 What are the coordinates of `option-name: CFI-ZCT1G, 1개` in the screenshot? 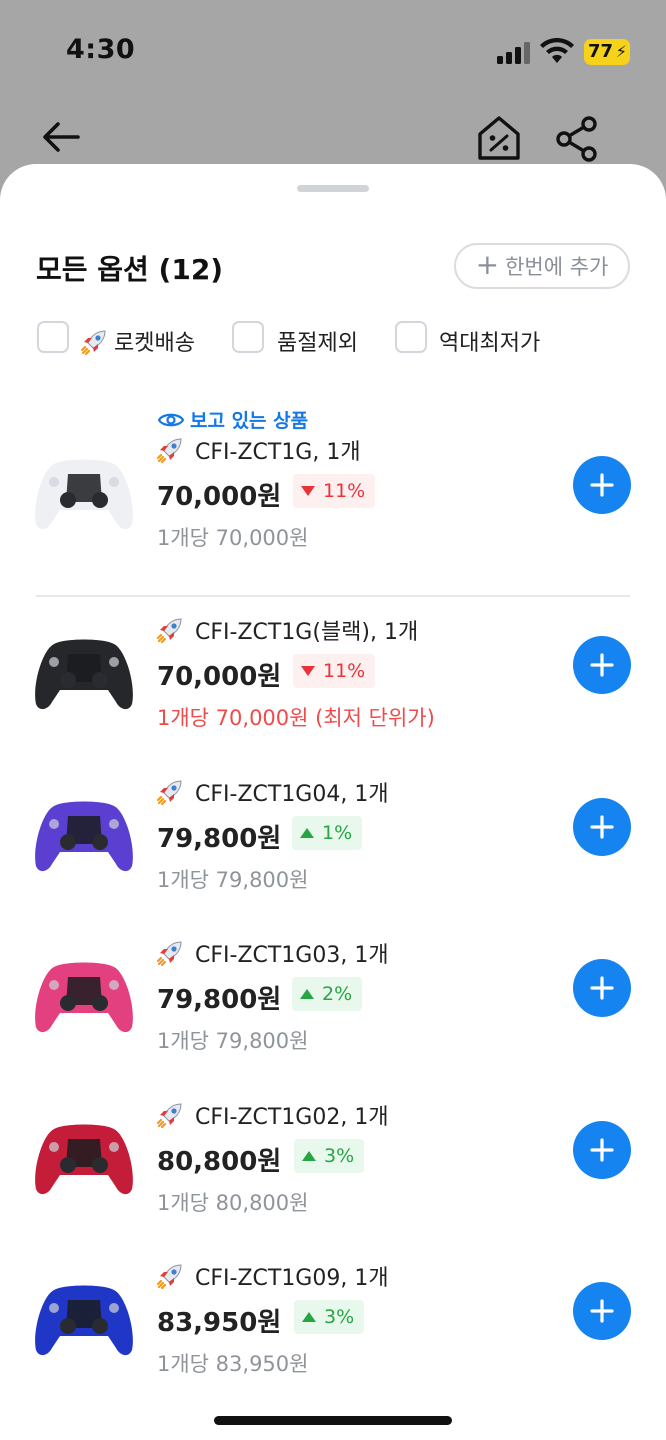 It's located at (259, 450).